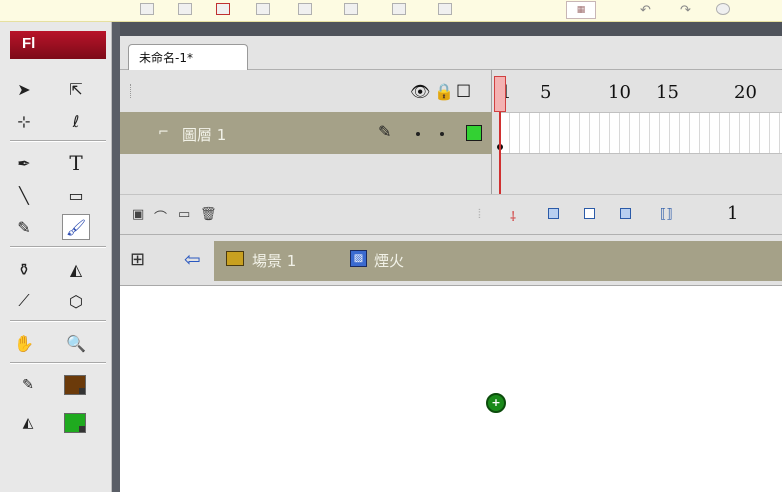  What do you see at coordinates (474, 133) in the screenshot?
I see `layer-outline-color` at bounding box center [474, 133].